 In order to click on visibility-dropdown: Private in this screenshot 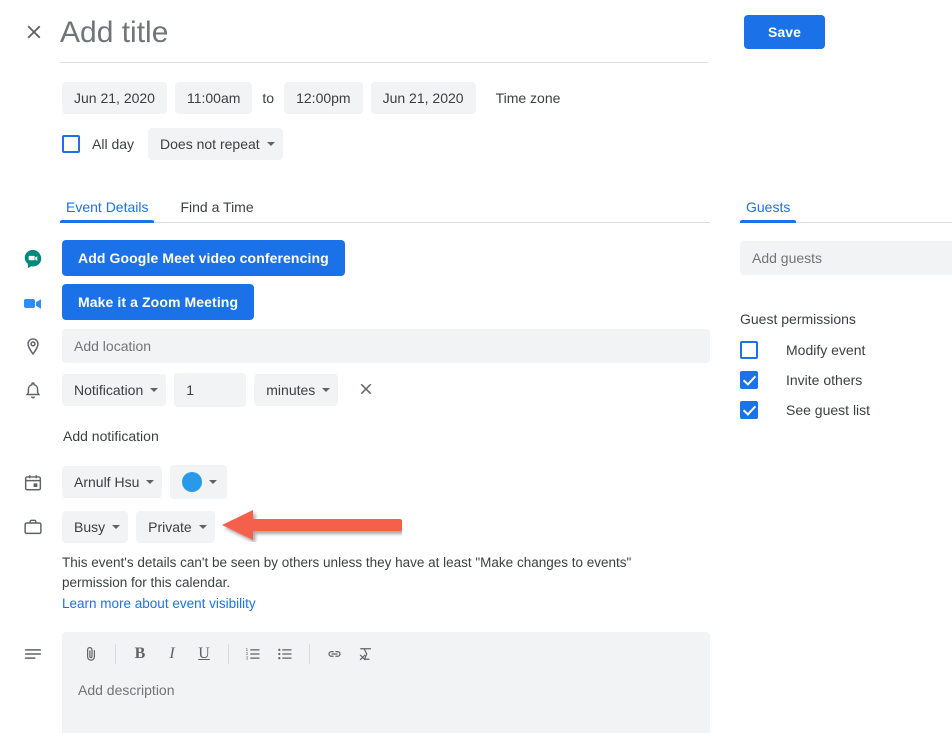, I will do `click(175, 527)`.